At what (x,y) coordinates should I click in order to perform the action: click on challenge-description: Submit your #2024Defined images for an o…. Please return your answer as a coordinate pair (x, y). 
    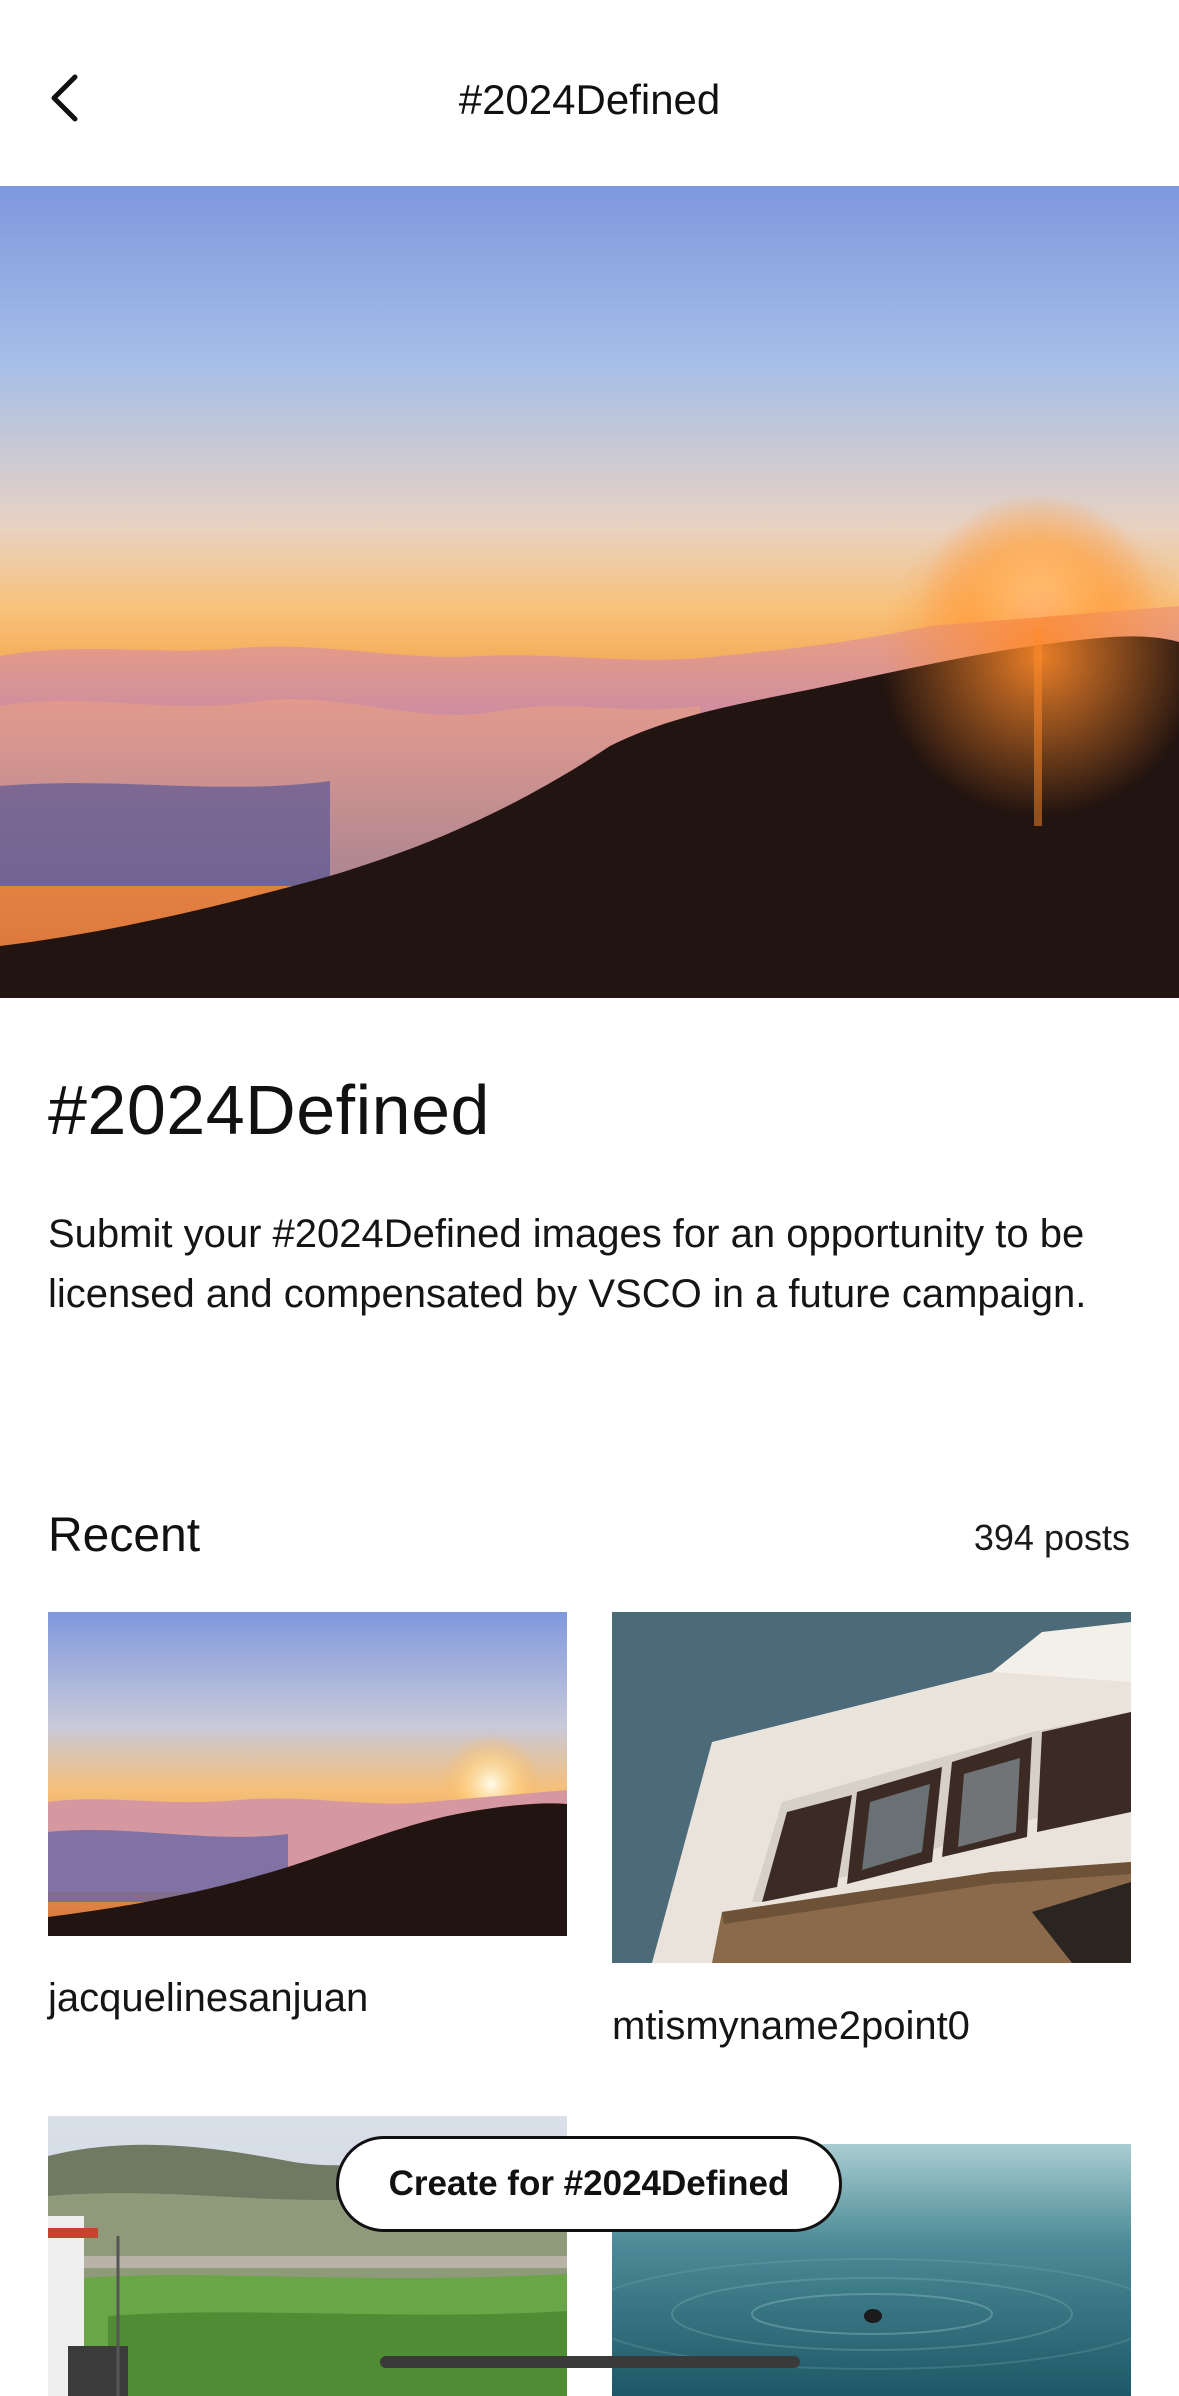
    Looking at the image, I should click on (567, 1264).